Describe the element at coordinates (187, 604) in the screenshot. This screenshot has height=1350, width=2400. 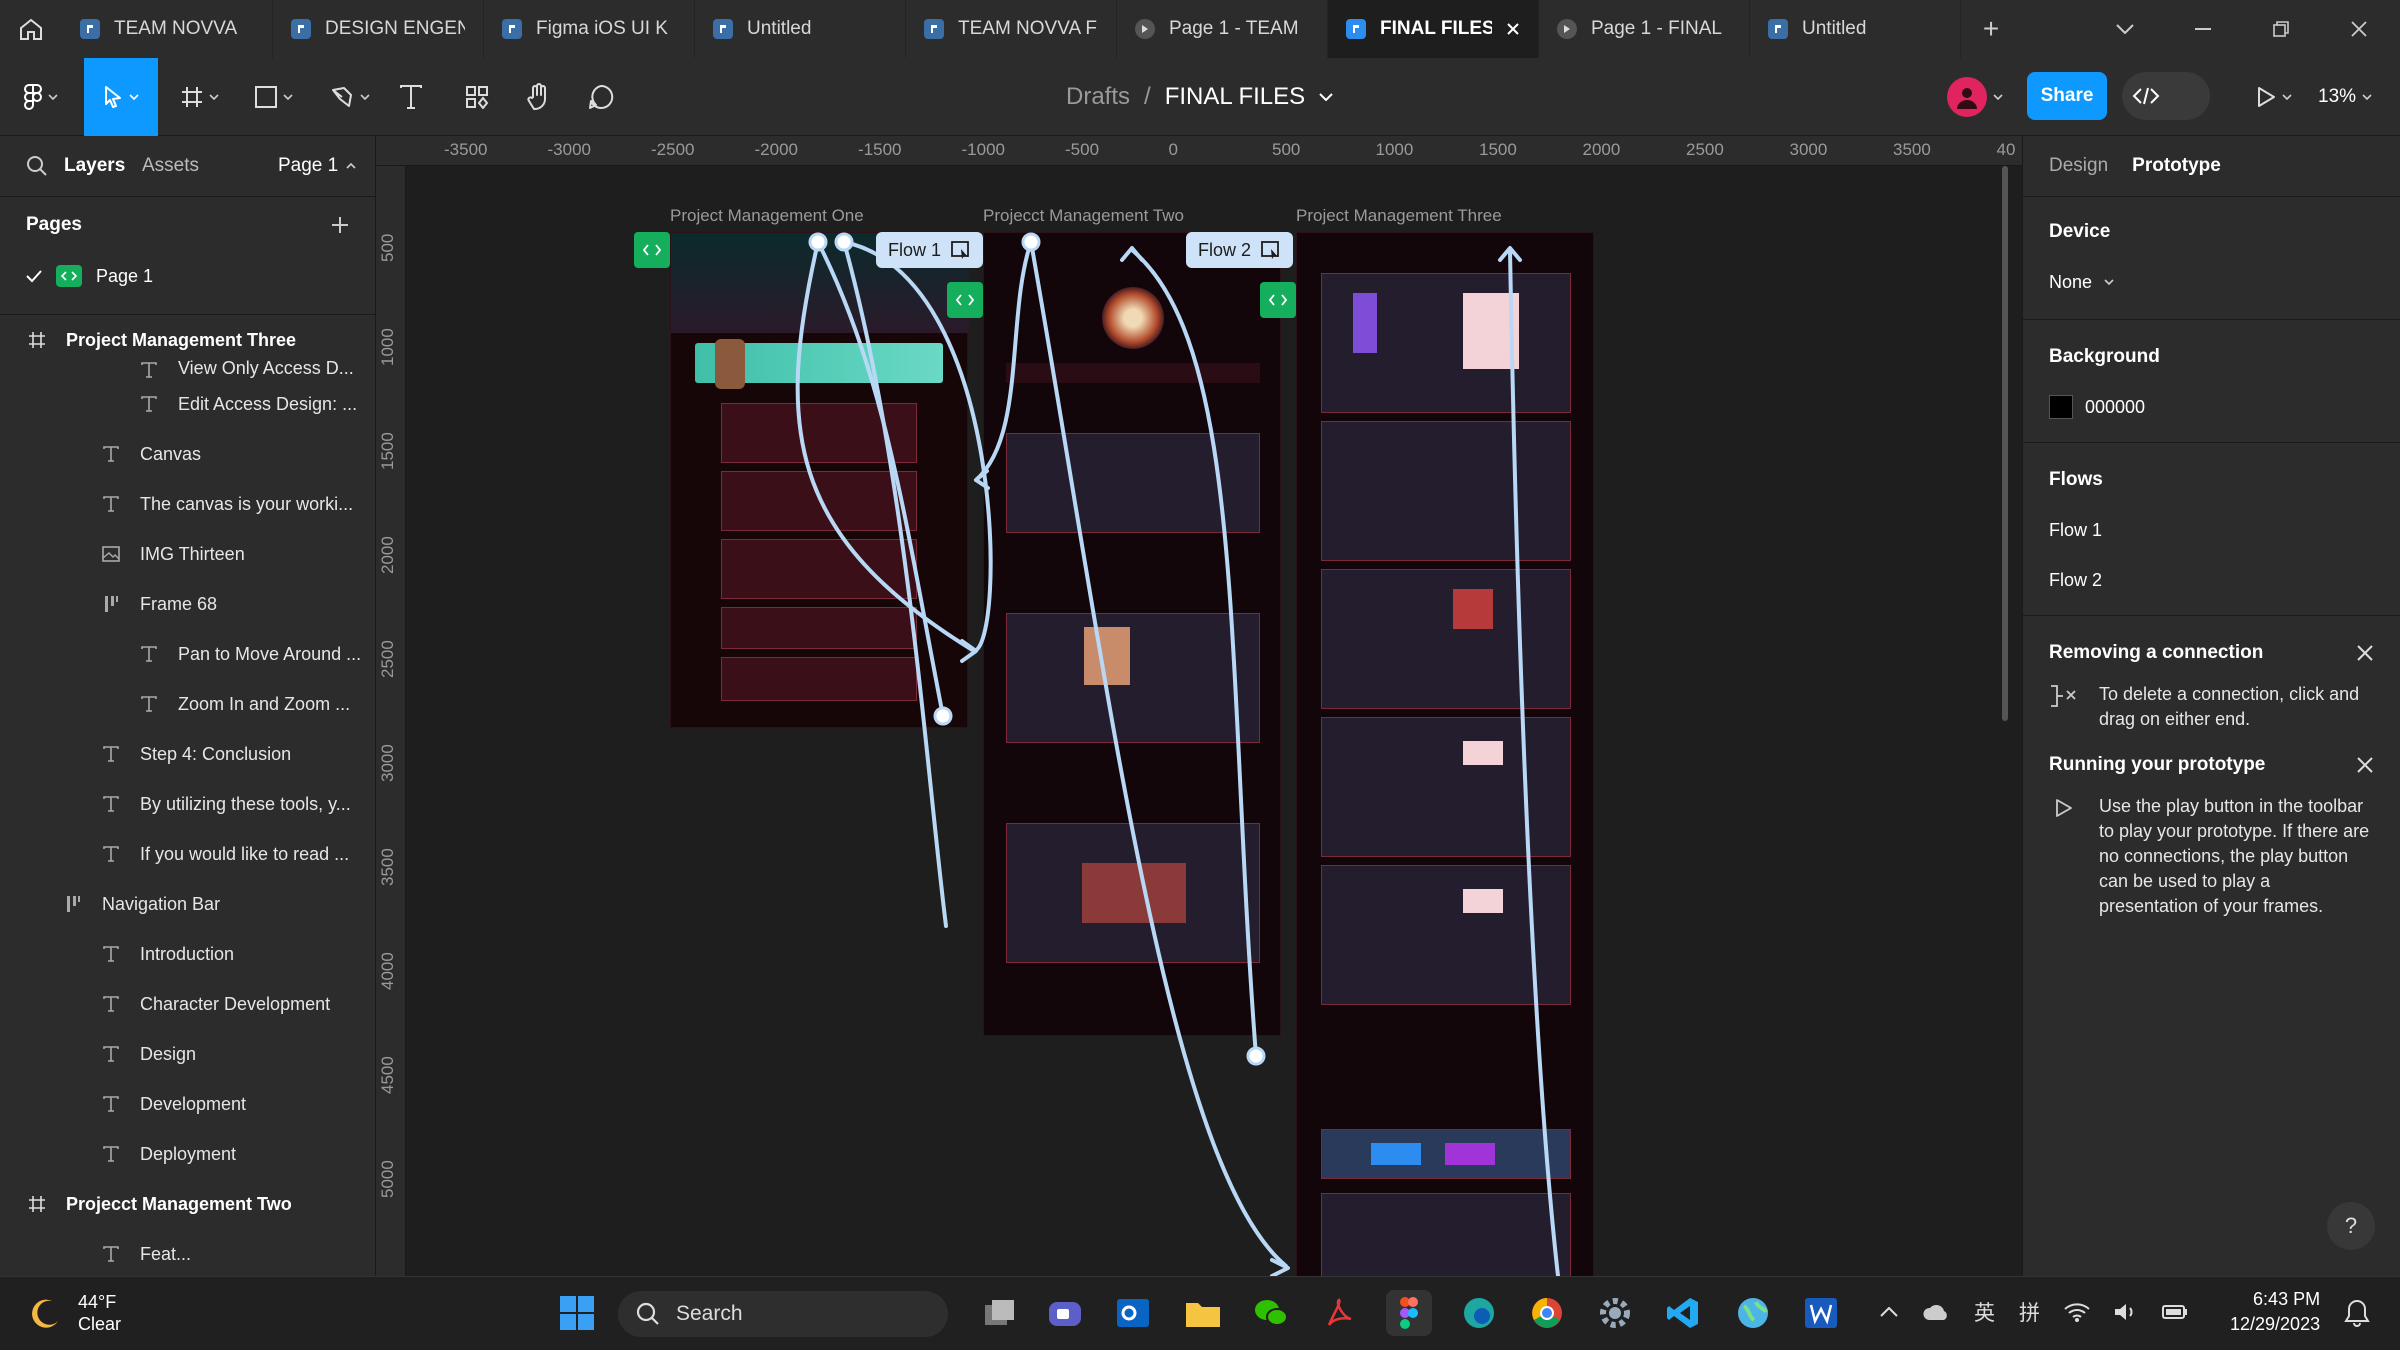
I see `layer-item: Frame 68` at that location.